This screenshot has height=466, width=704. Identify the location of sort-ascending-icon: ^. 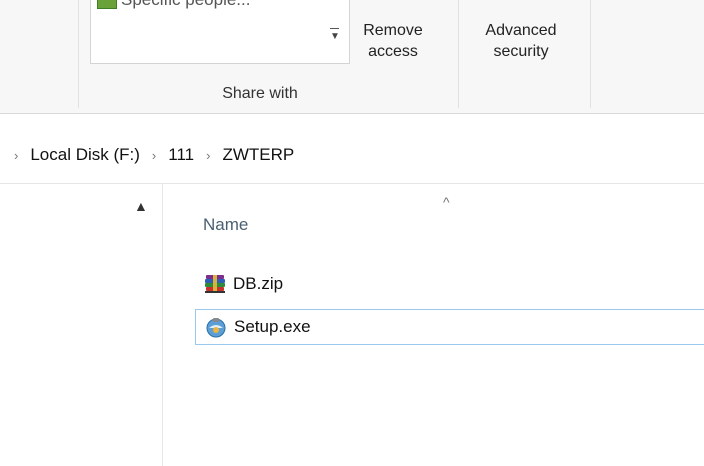
(446, 202).